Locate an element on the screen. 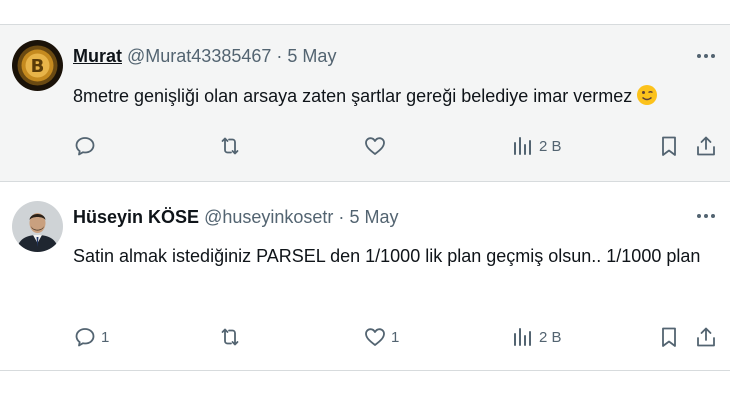 This screenshot has height=420, width=730. reply-button: 1 is located at coordinates (91, 337).